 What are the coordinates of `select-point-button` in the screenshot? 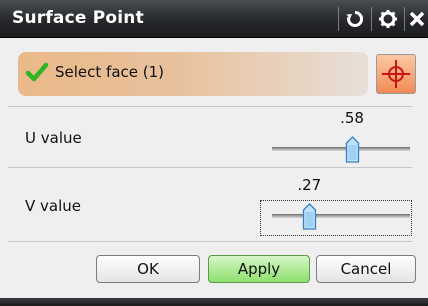 It's located at (396, 74).